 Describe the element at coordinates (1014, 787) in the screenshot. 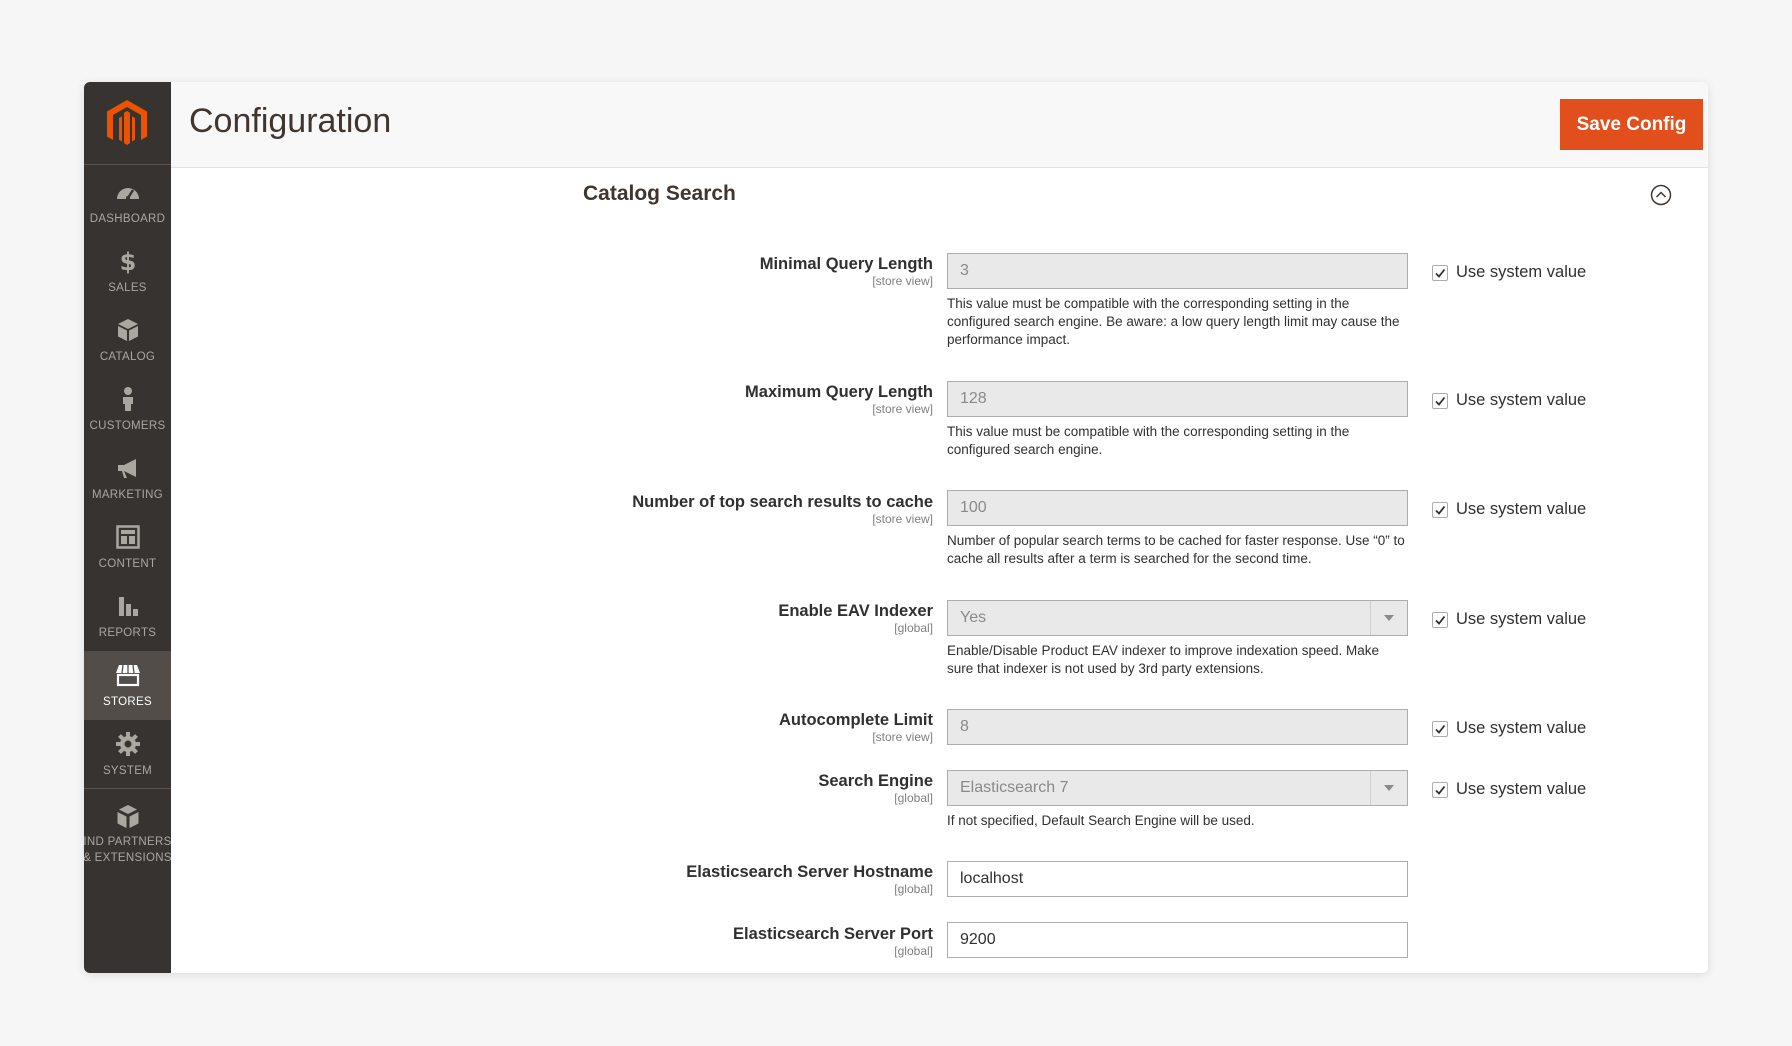

I see `select-value: Elasticsearch 7` at that location.